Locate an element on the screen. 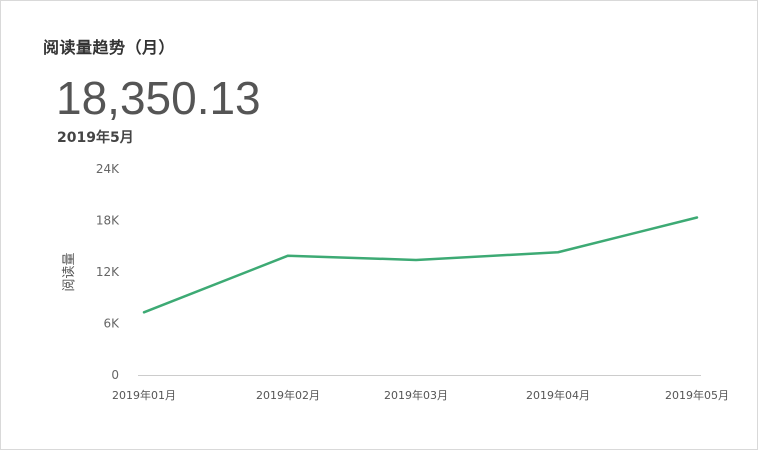  x-tick-label: 2019年05月 is located at coordinates (697, 395).